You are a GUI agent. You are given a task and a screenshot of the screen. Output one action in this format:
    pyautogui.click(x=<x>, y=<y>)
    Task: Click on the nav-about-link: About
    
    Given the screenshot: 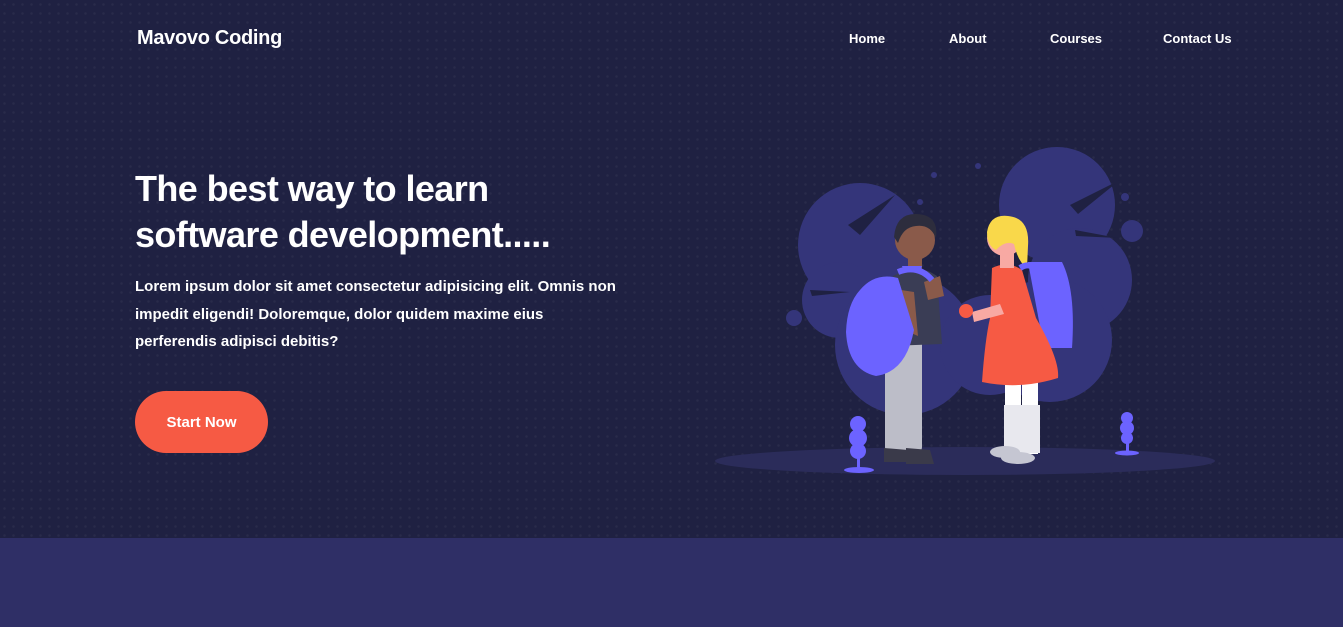 What is the action you would take?
    pyautogui.click(x=968, y=38)
    